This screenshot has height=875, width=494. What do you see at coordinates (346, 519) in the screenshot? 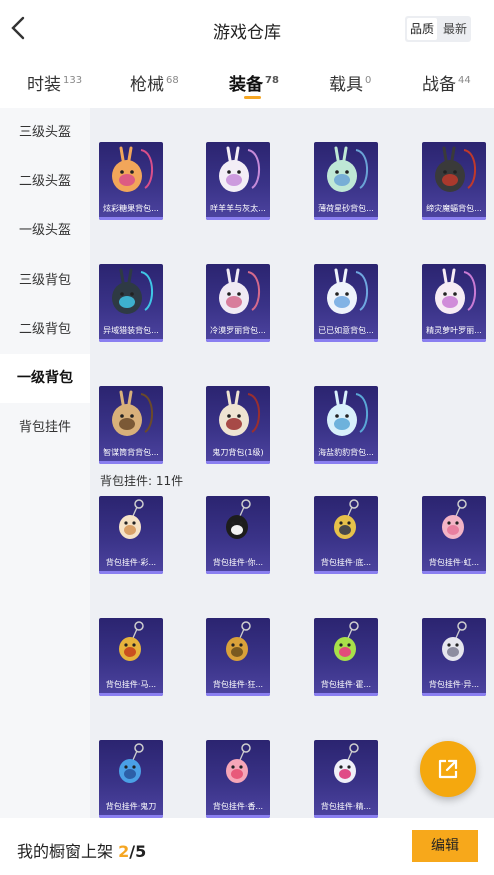
I see `star-charm-icon` at bounding box center [346, 519].